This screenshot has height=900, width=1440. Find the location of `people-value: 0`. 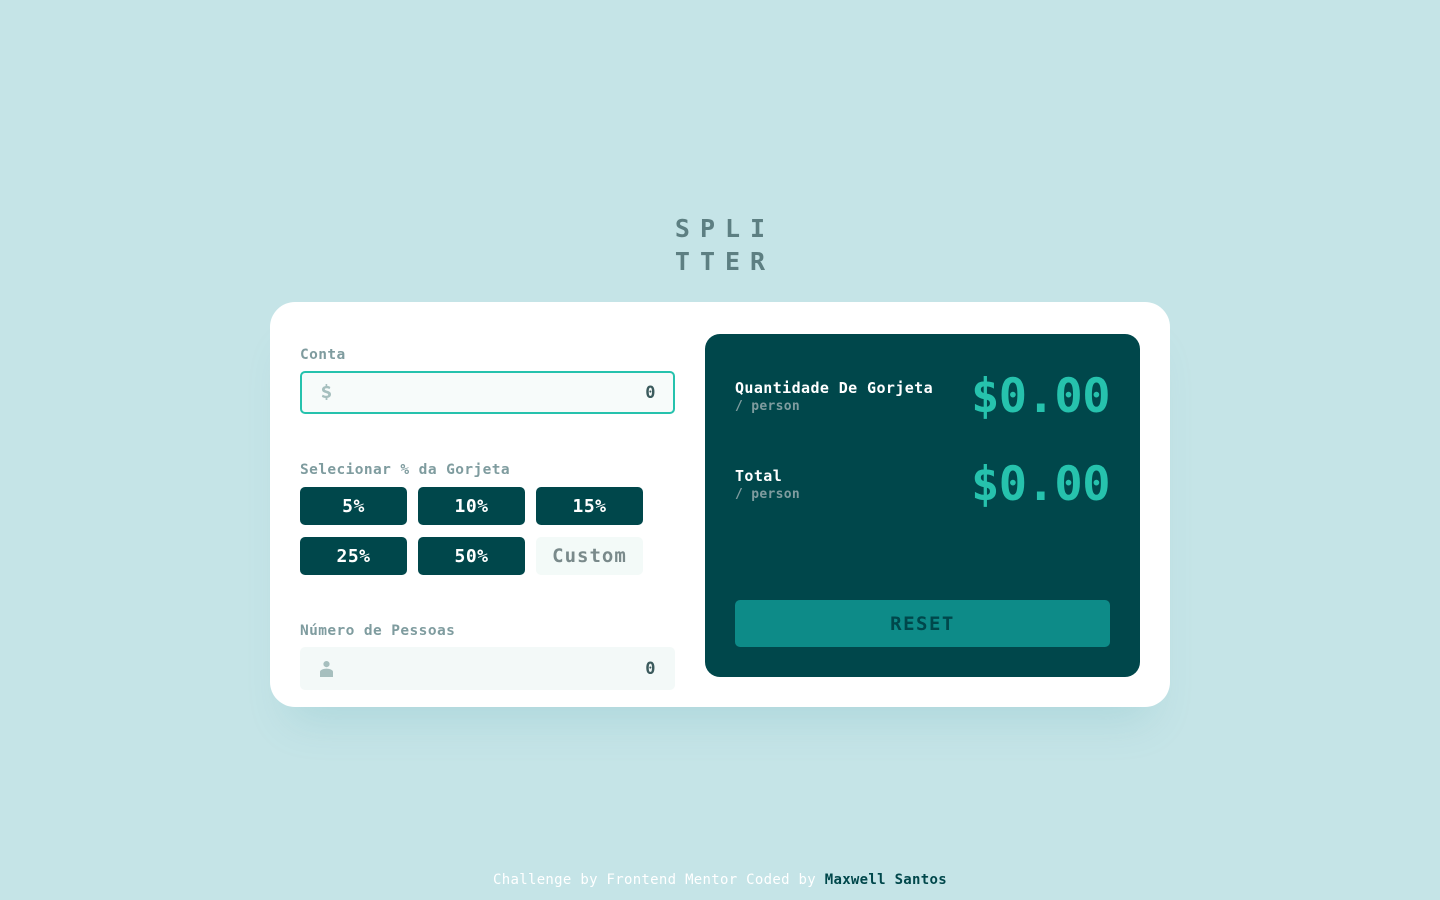

people-value: 0 is located at coordinates (650, 668).